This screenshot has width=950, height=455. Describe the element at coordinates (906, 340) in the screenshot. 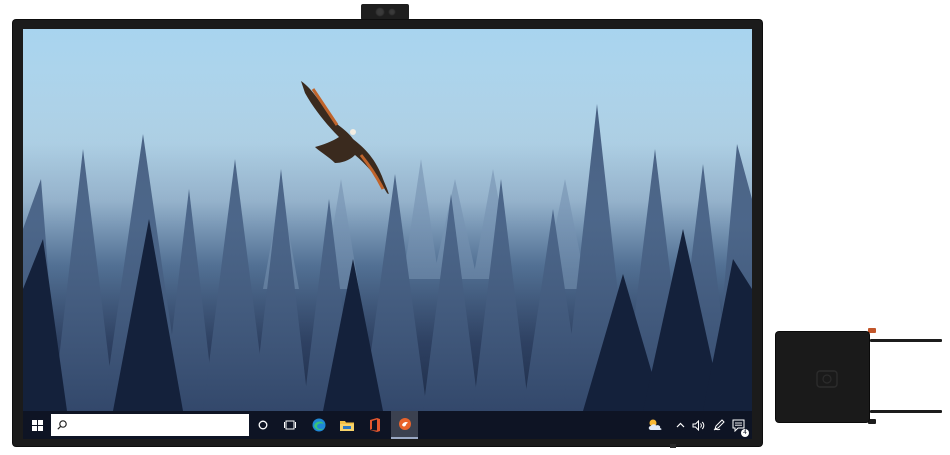

I see `antenna-top` at that location.